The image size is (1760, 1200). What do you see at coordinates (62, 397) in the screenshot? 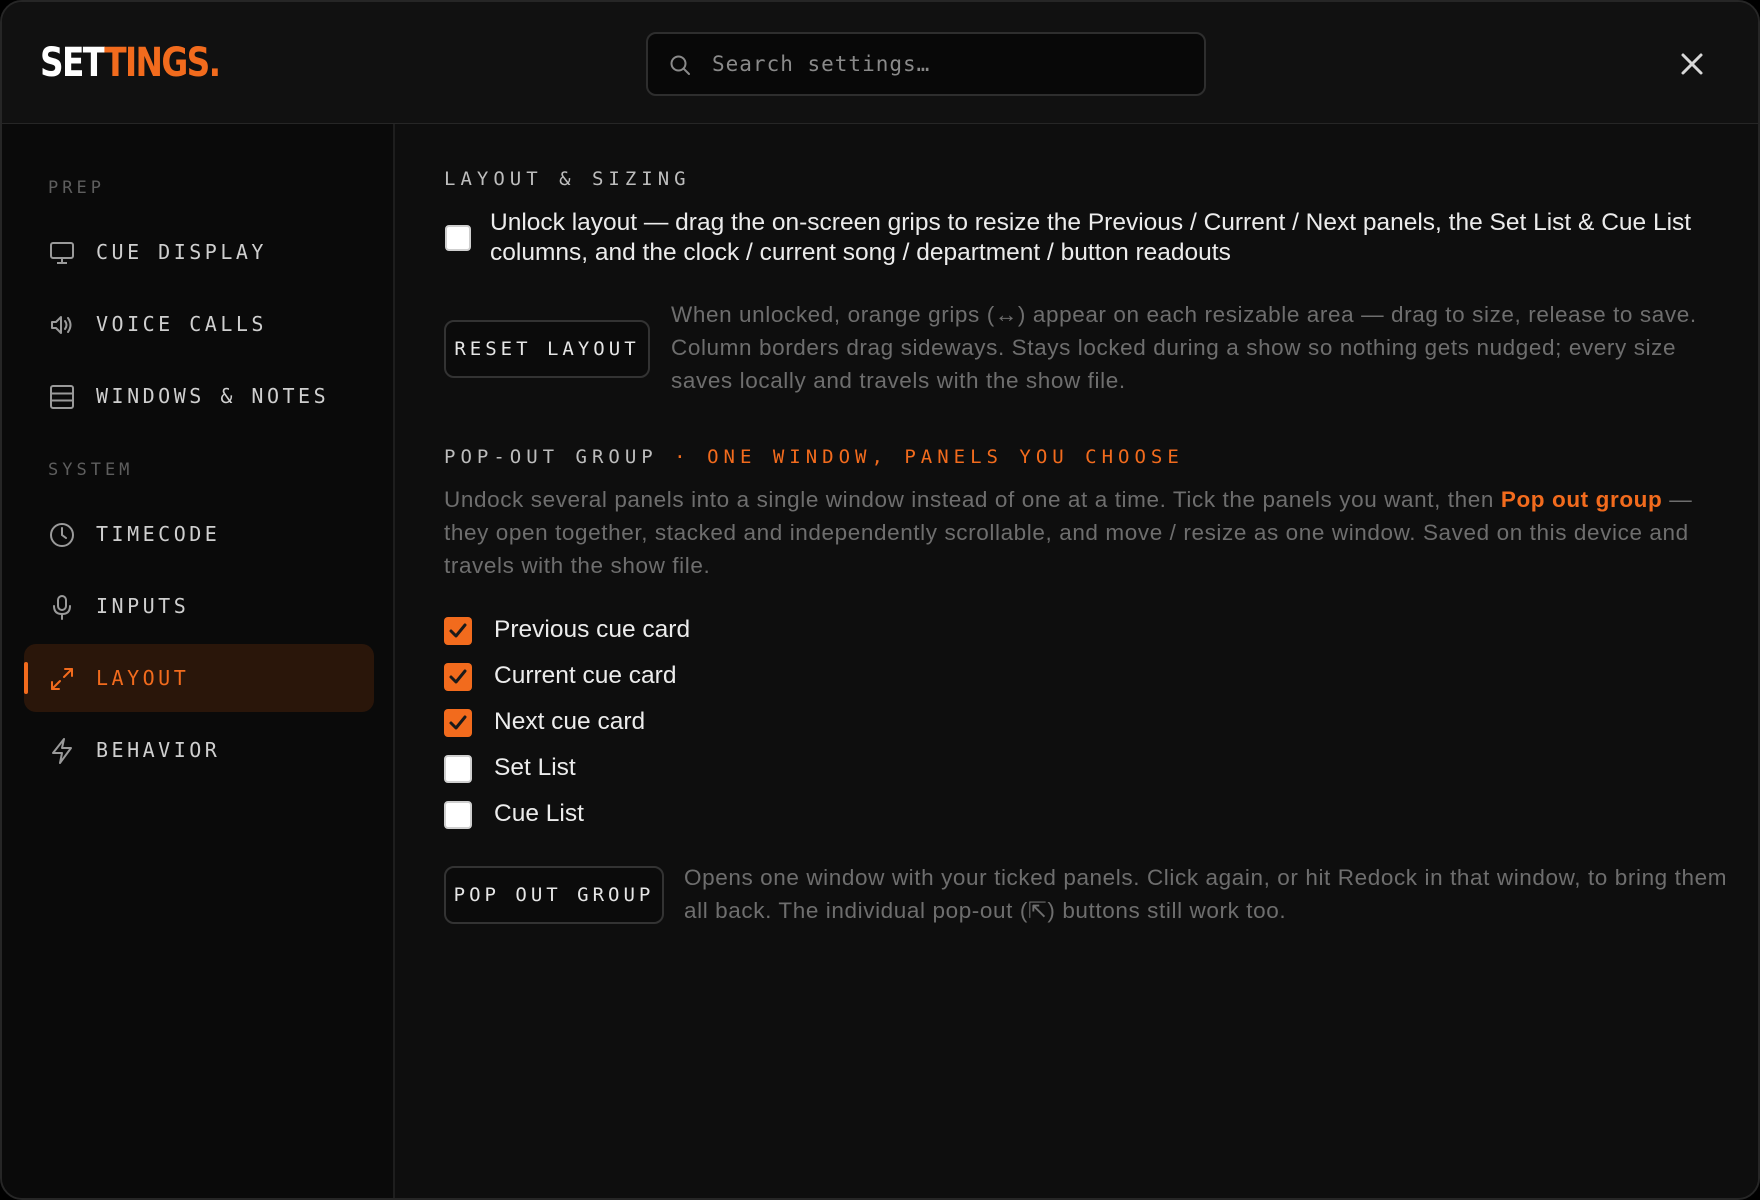
I see `panel-icon` at bounding box center [62, 397].